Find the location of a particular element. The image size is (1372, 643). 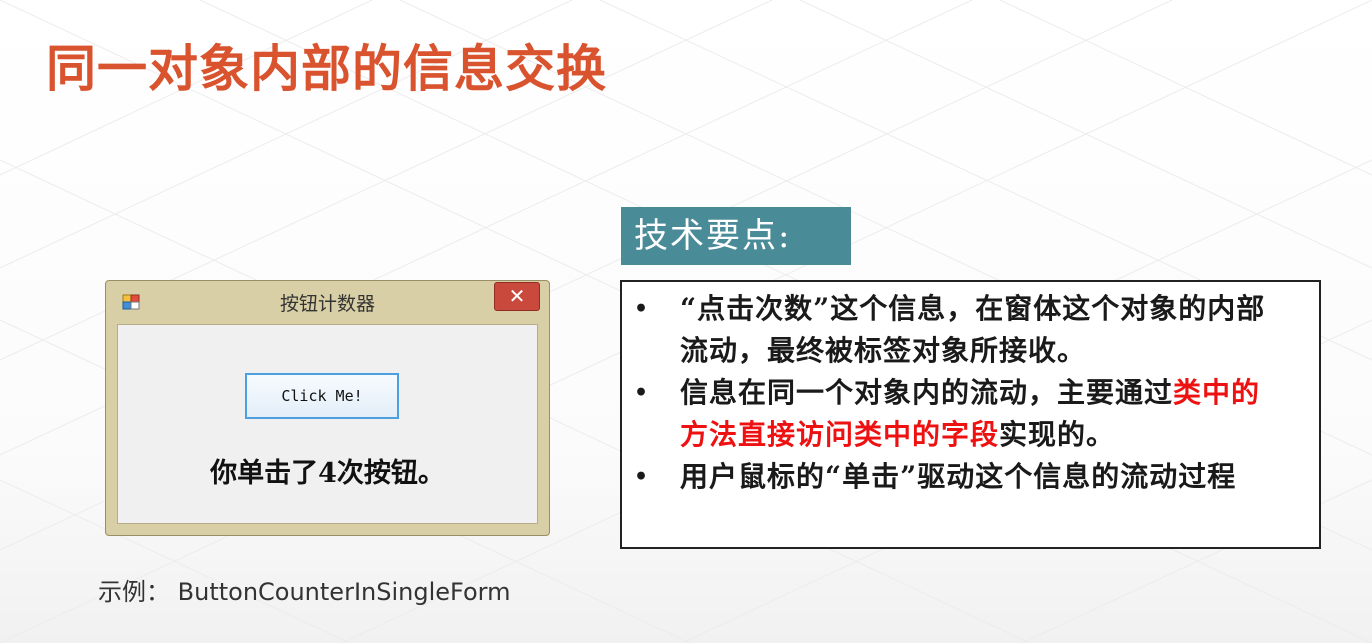

click-me-button: Click Me! is located at coordinates (322, 396).